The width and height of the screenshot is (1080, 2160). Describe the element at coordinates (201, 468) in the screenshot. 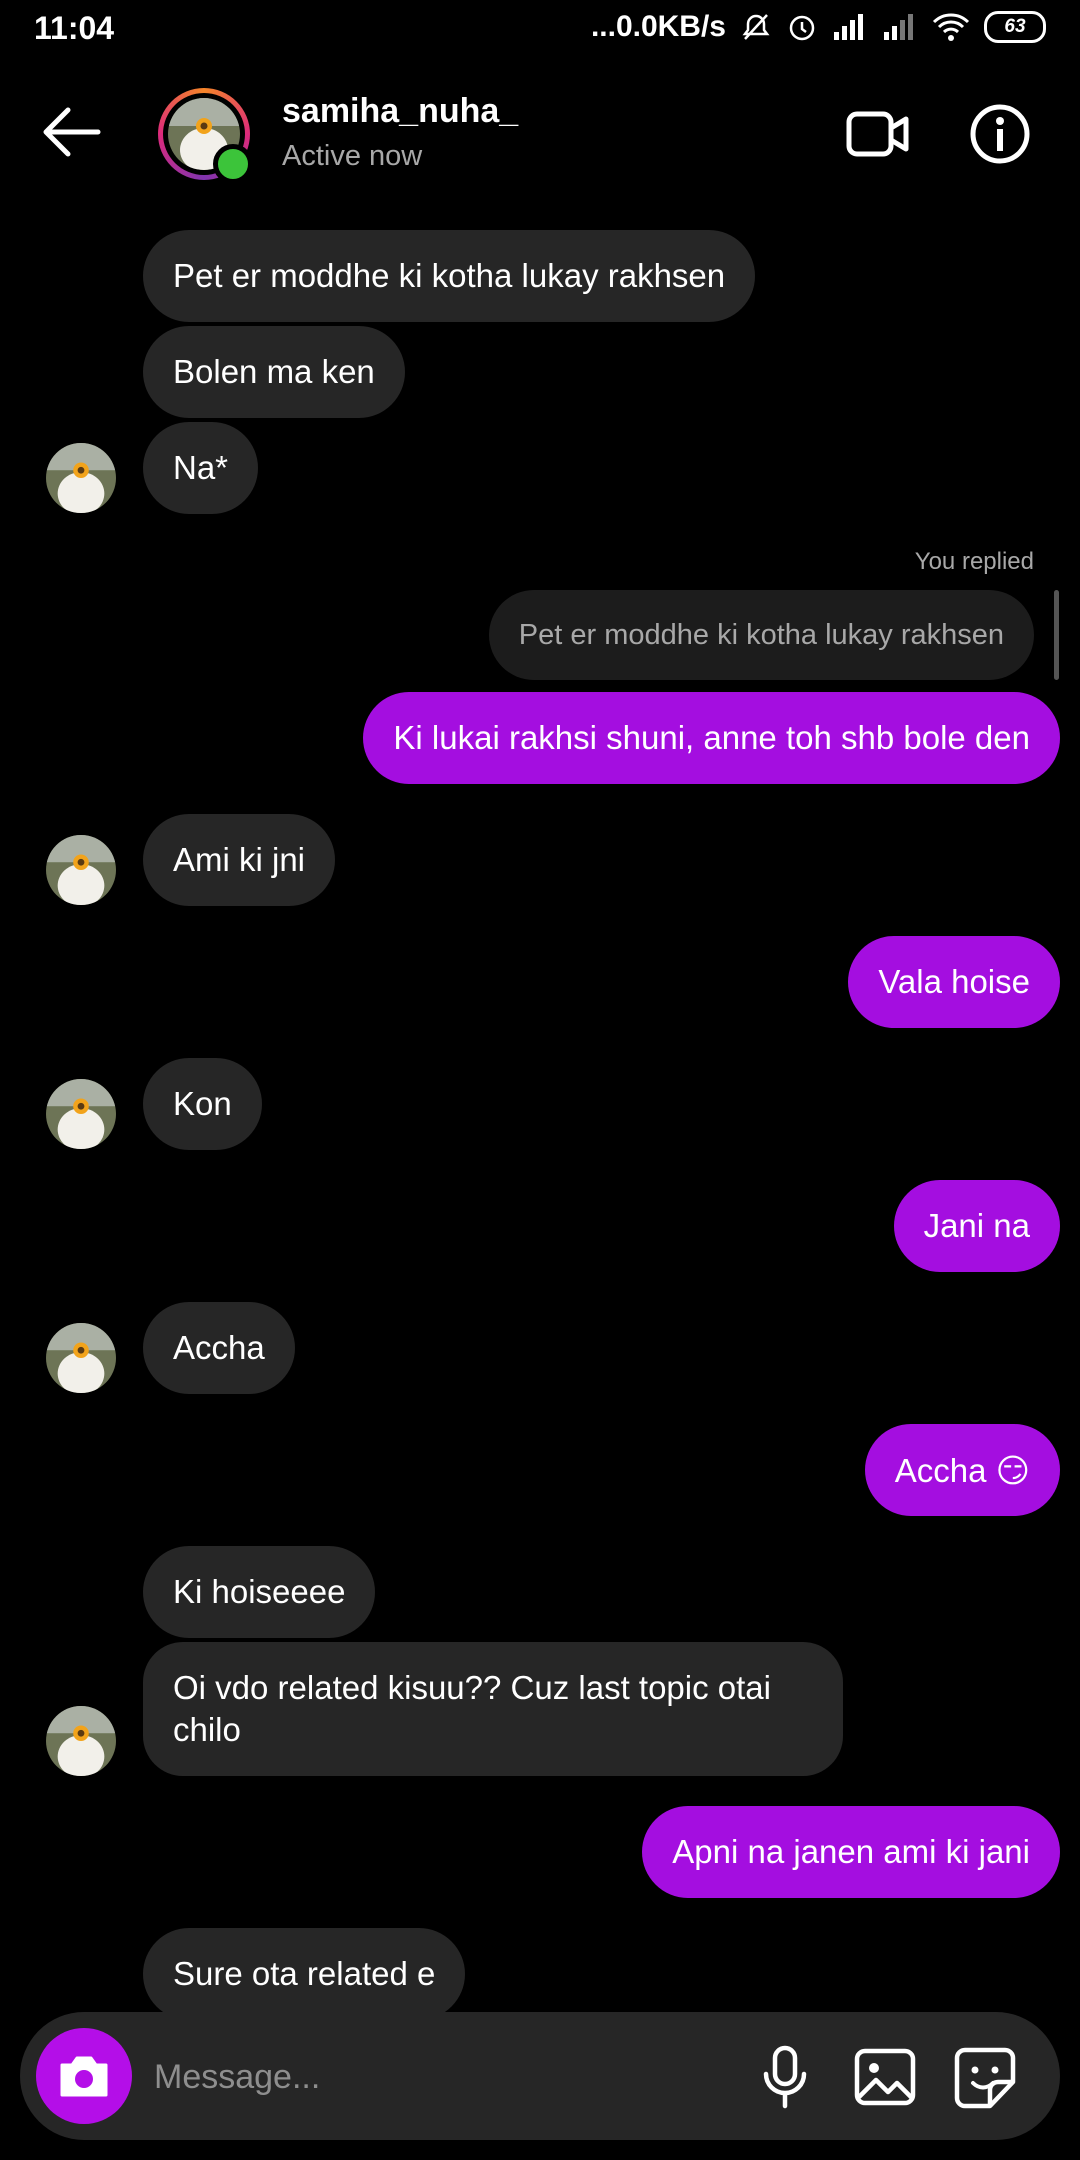

I see `message-bubble-incoming: Na*` at that location.